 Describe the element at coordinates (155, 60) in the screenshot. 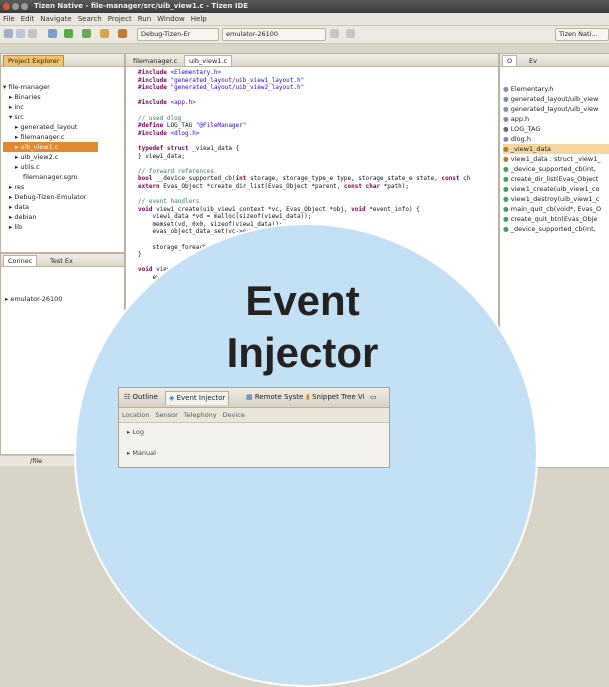

I see `tab-filemanager-c: filemanager.c` at that location.